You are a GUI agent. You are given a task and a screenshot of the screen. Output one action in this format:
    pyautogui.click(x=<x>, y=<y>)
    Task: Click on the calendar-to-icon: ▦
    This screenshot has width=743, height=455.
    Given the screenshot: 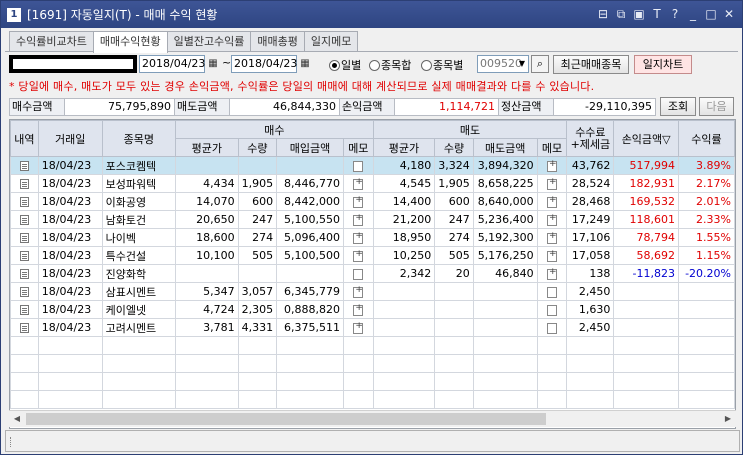 What is the action you would take?
    pyautogui.click(x=305, y=64)
    